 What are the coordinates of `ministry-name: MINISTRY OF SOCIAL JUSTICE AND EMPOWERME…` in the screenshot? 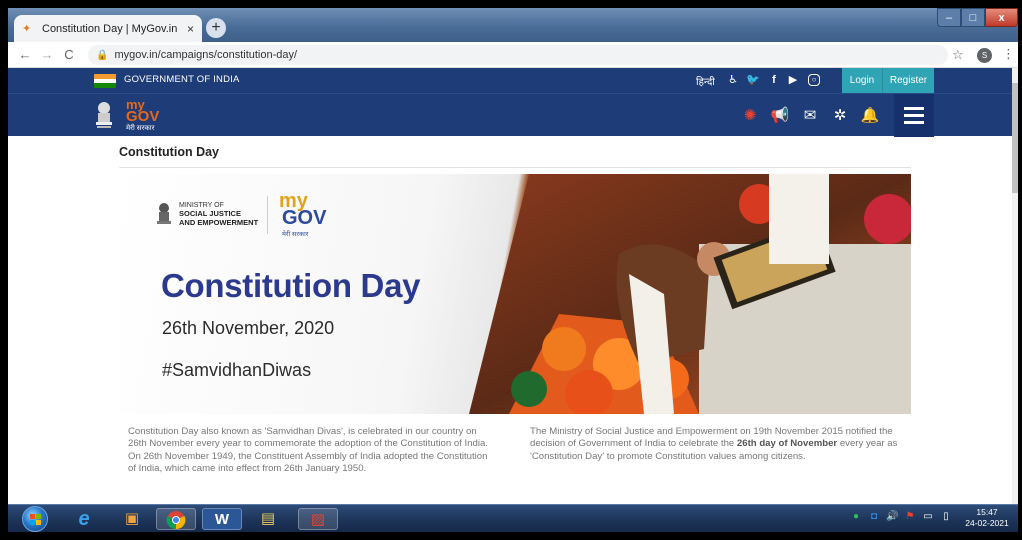 It's located at (219, 214).